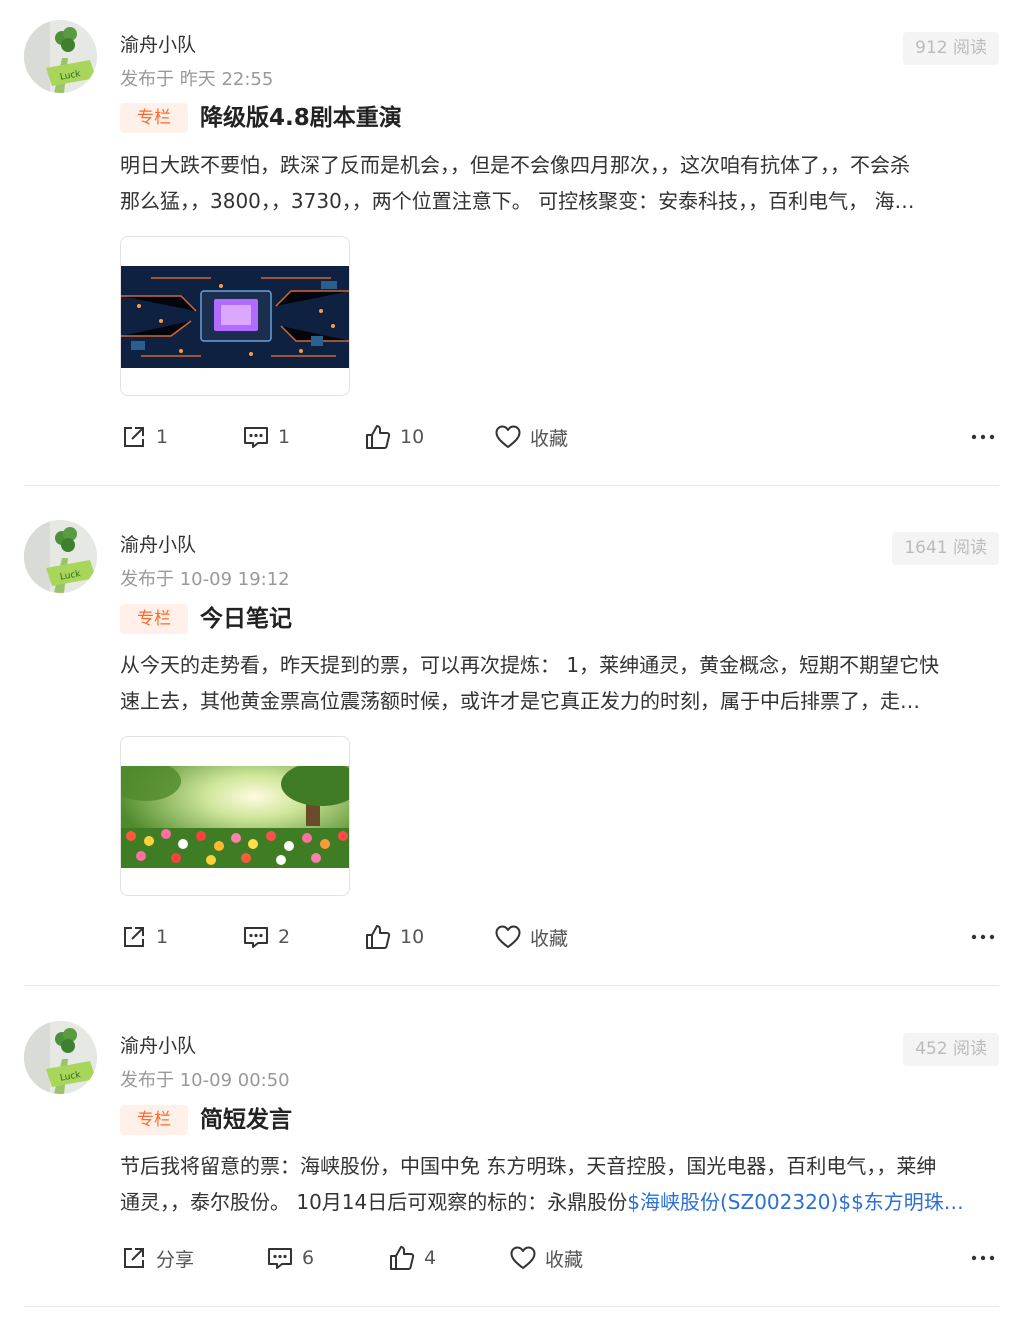 The image size is (1029, 1323). What do you see at coordinates (175, 1259) in the screenshot?
I see `share-label: 分享` at bounding box center [175, 1259].